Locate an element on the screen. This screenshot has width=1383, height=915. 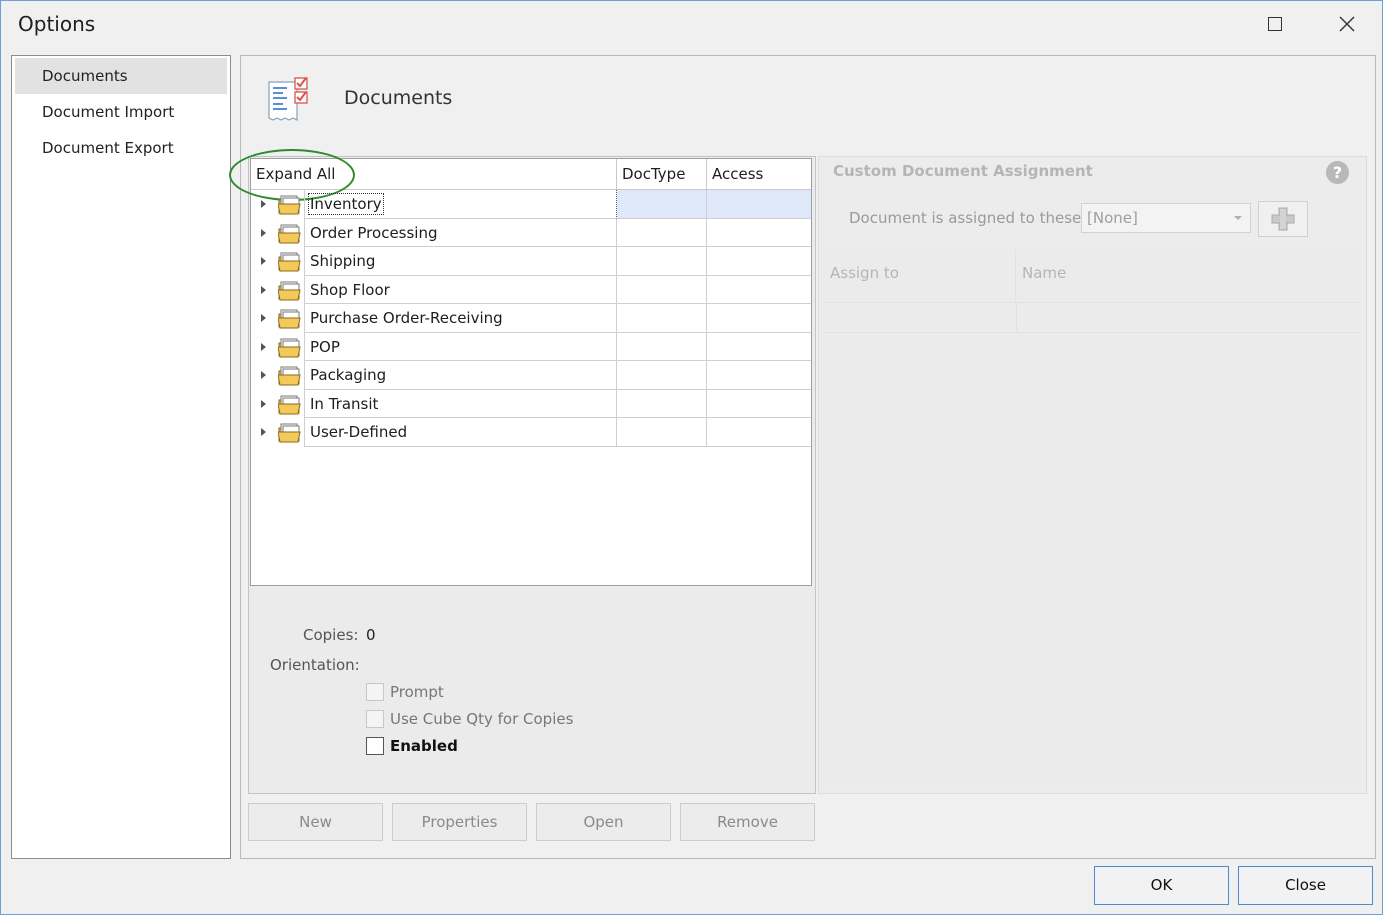
close-window-button is located at coordinates (1347, 24).